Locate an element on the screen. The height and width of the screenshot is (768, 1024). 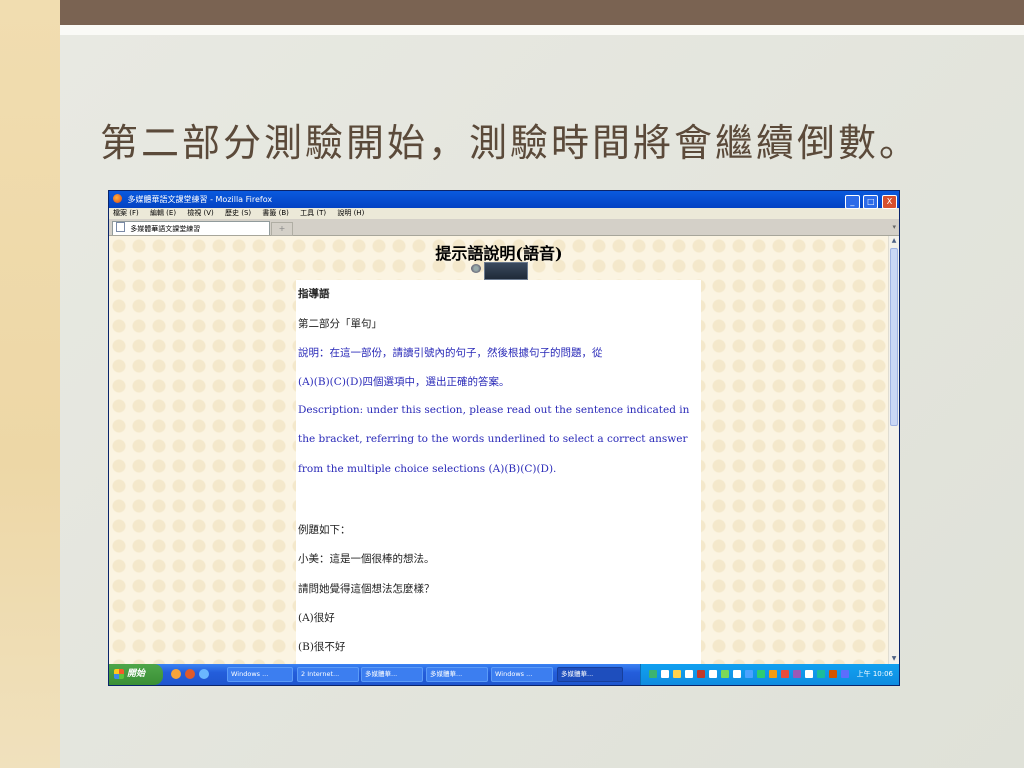
tab-list-chevron-icon: ▾ is located at coordinates (894, 227).